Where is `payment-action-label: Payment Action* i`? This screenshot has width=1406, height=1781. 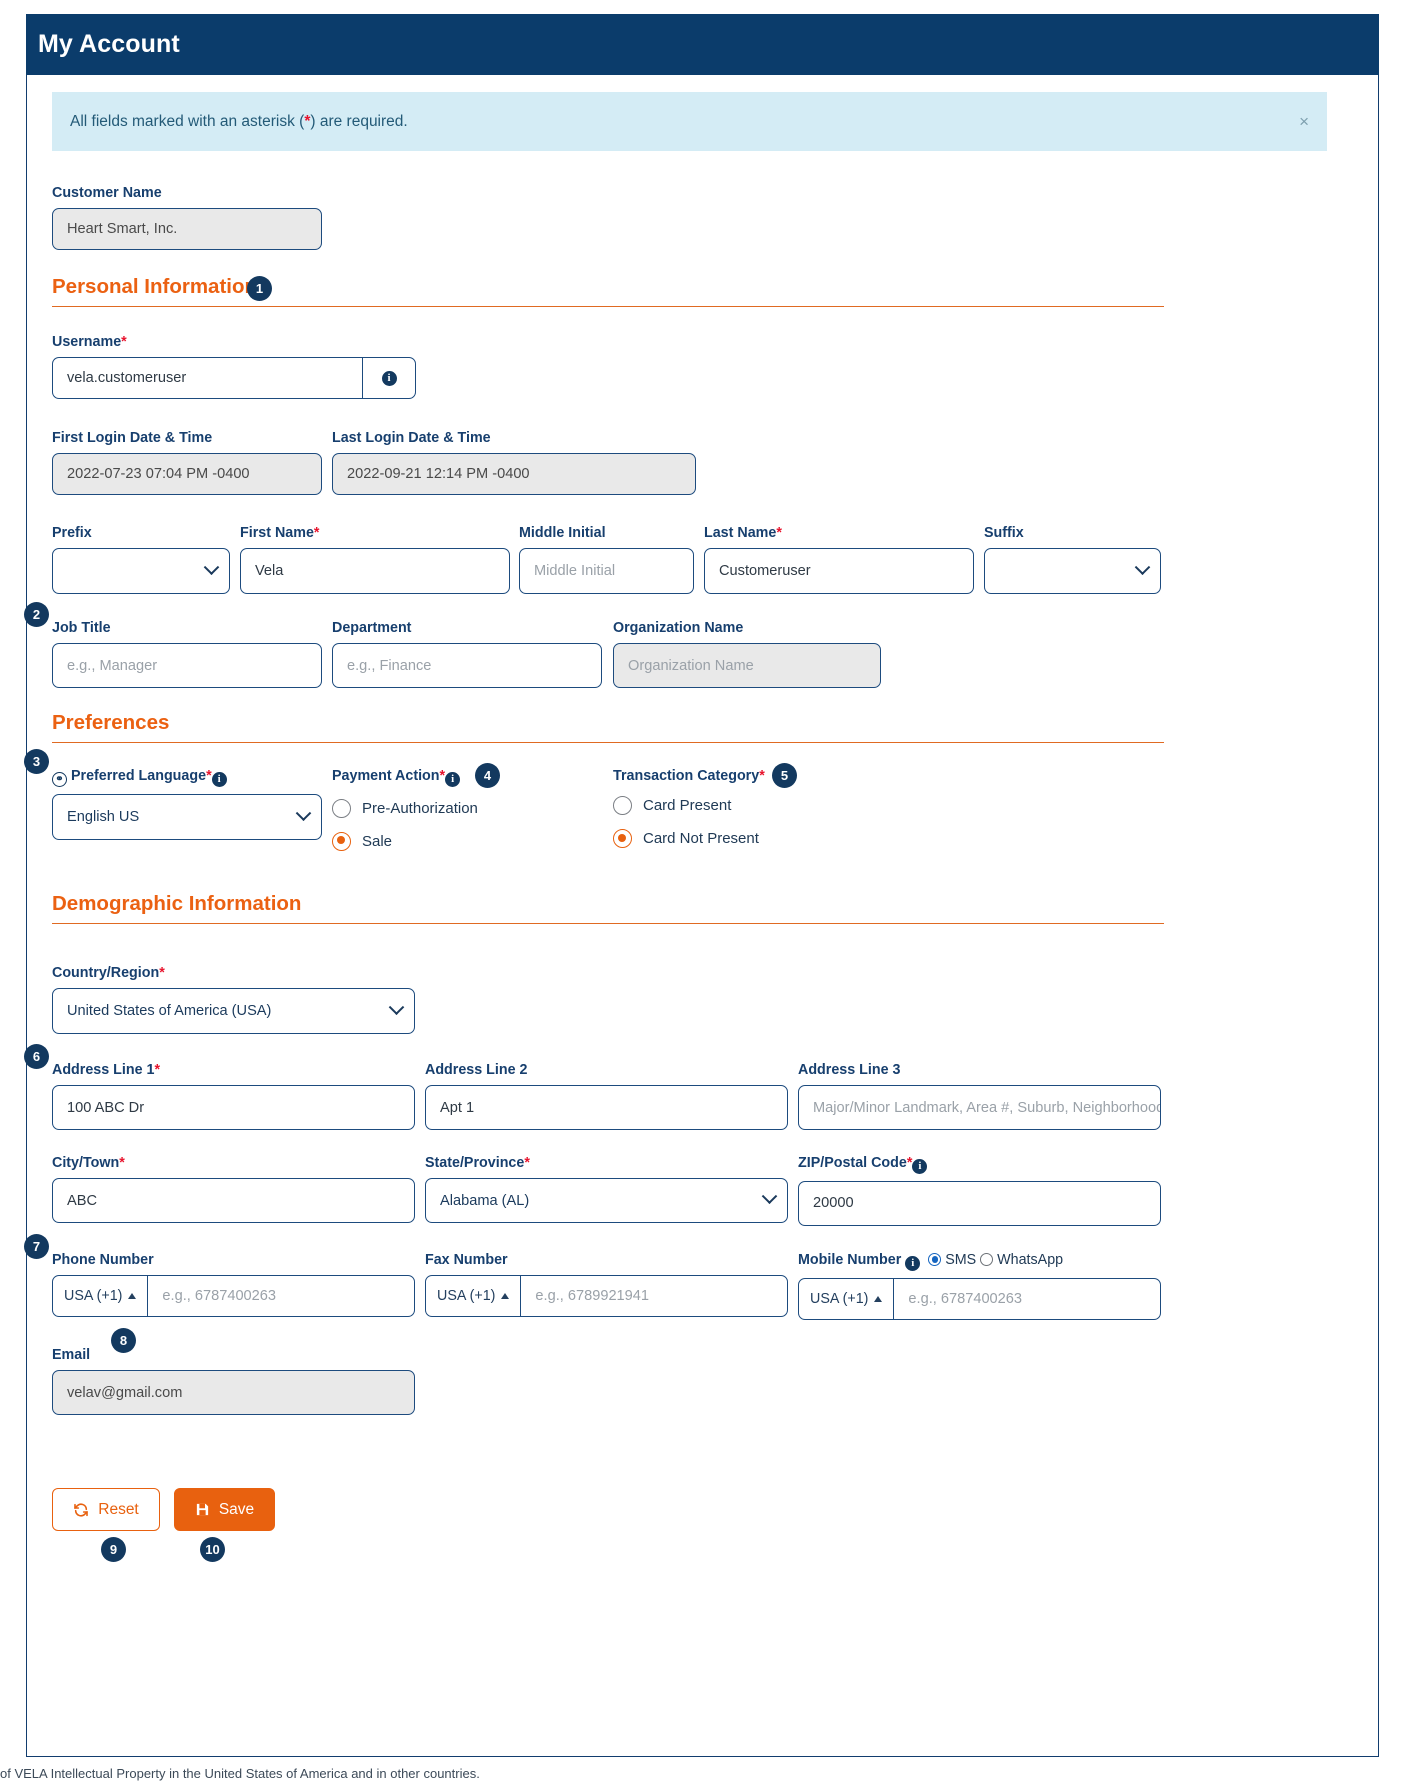 payment-action-label: Payment Action* i is located at coordinates (462, 777).